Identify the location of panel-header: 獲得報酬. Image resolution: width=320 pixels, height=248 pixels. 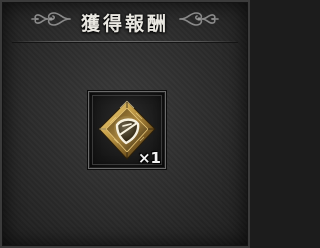
(125, 22).